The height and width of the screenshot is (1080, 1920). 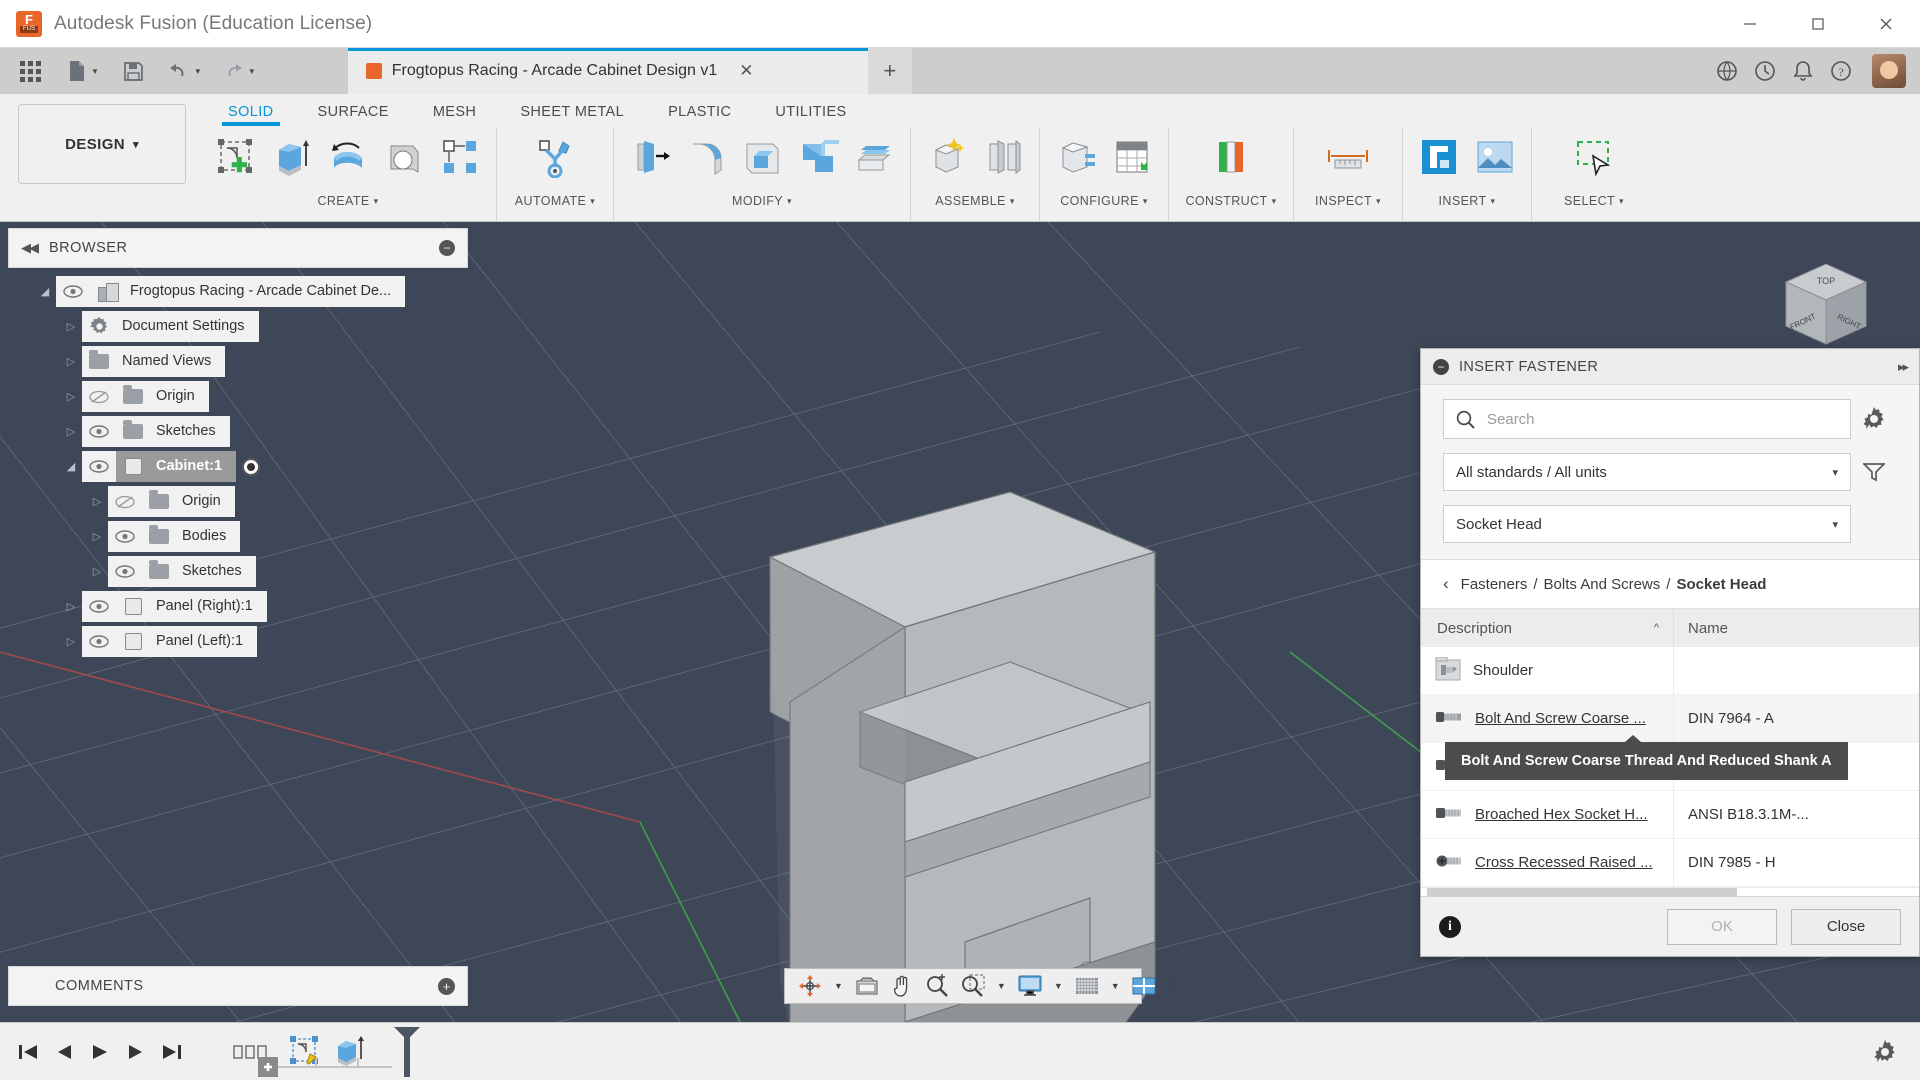 I want to click on create-sketch-icon, so click(x=236, y=157).